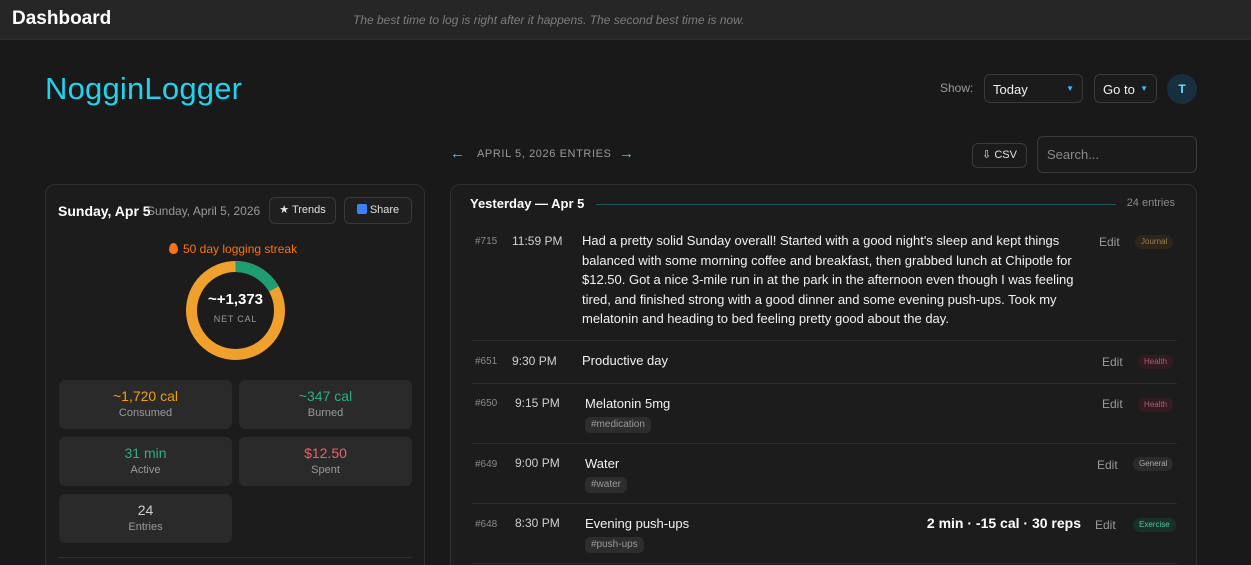 Image resolution: width=1251 pixels, height=565 pixels. I want to click on net-calorie-donut, so click(235, 310).